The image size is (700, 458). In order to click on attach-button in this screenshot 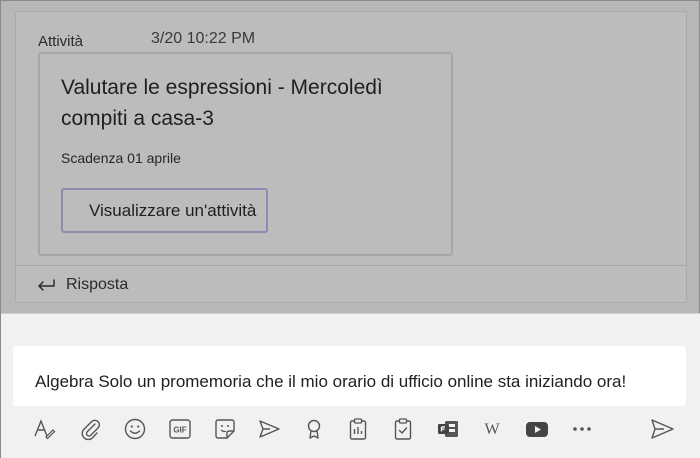, I will do `click(91, 429)`.